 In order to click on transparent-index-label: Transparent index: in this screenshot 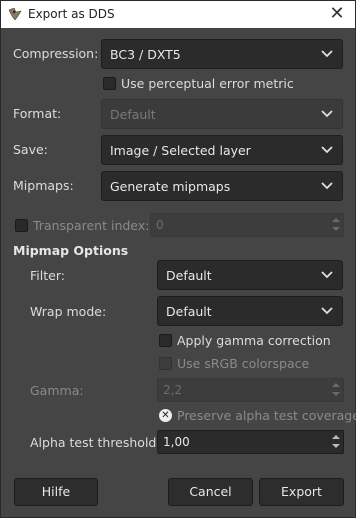, I will do `click(91, 225)`.